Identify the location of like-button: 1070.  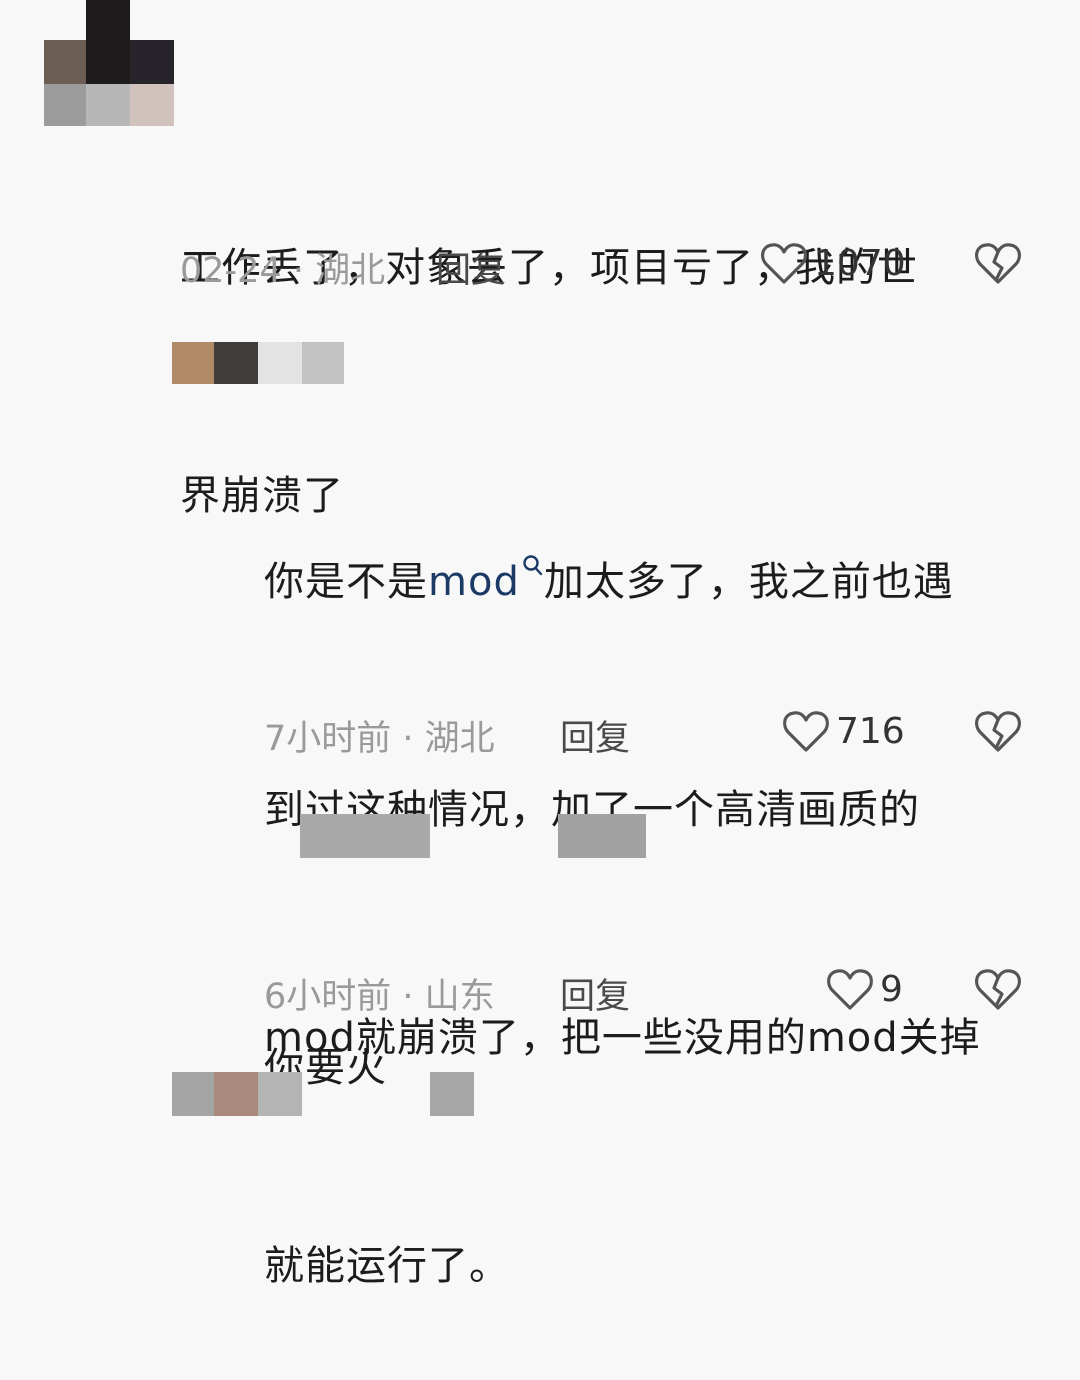
(833, 263).